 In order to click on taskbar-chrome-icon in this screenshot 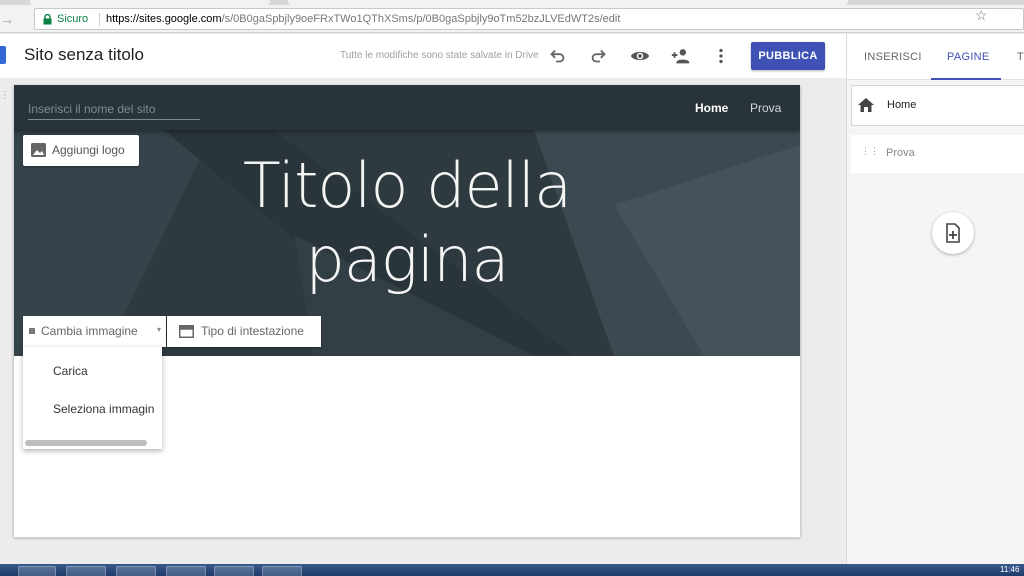, I will do `click(186, 571)`.